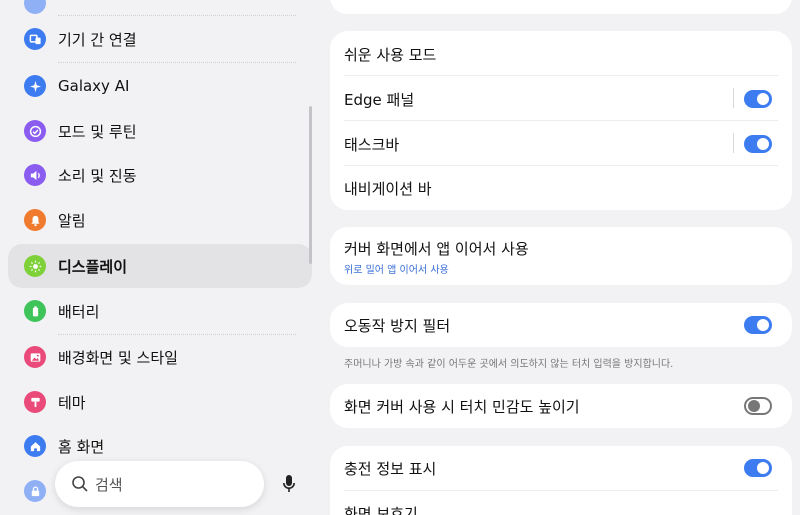 The image size is (800, 515). What do you see at coordinates (35, 402) in the screenshot?
I see `brush-icon` at bounding box center [35, 402].